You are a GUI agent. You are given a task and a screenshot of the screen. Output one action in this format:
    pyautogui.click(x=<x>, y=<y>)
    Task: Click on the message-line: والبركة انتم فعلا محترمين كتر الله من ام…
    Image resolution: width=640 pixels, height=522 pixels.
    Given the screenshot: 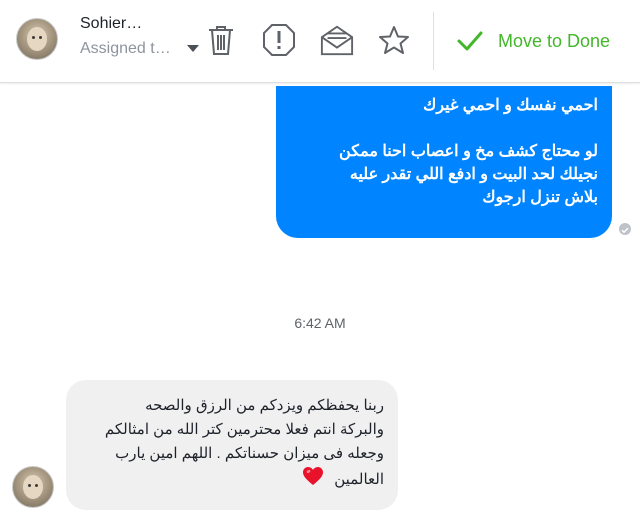 What is the action you would take?
    pyautogui.click(x=244, y=429)
    